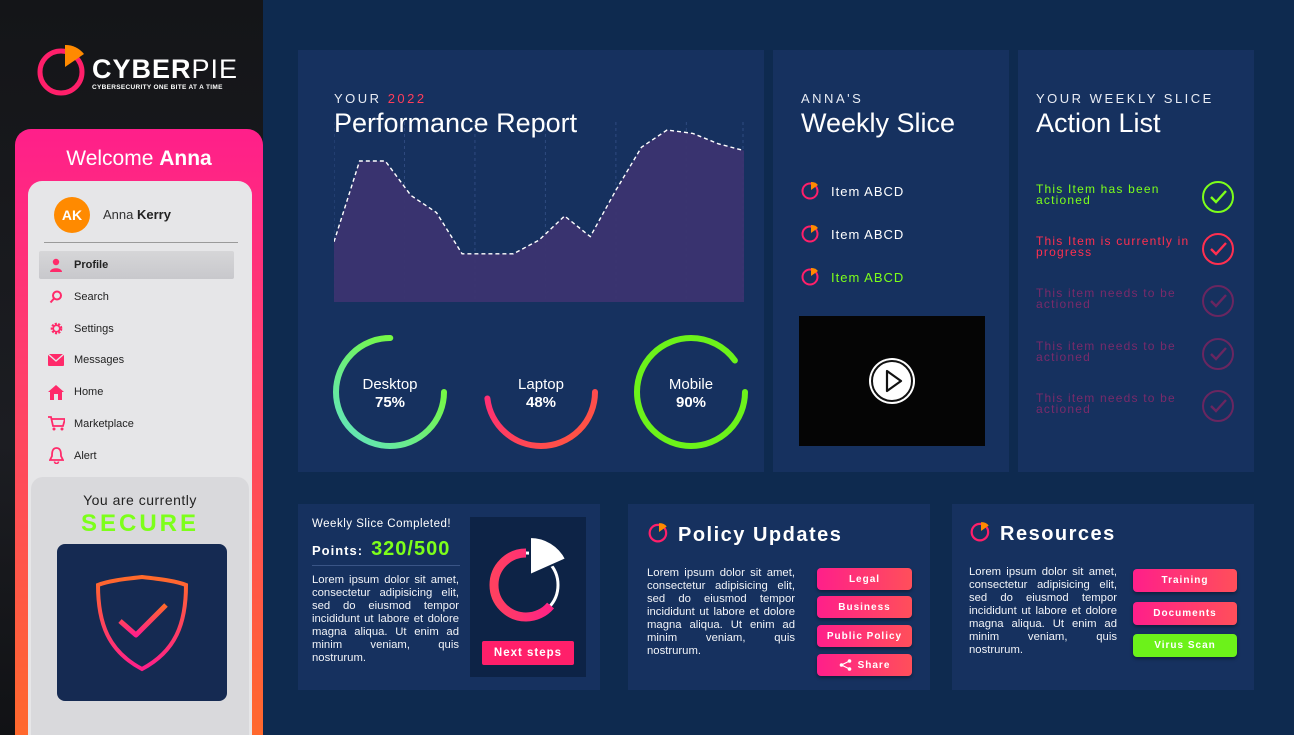 Image resolution: width=1294 pixels, height=735 pixels. I want to click on sidebar-item-label: Profile, so click(91, 265).